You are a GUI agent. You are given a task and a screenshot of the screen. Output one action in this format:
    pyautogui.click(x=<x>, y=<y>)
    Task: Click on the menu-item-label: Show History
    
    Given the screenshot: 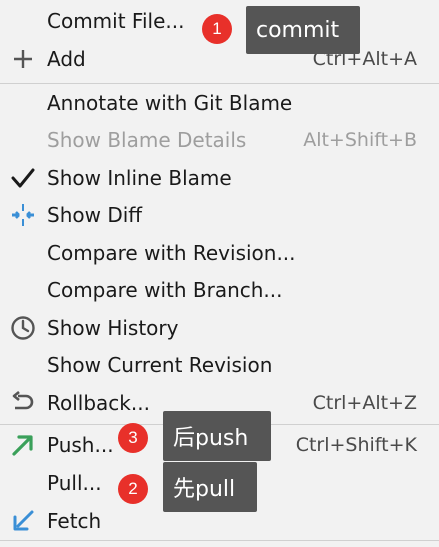 What is the action you would take?
    pyautogui.click(x=113, y=327)
    